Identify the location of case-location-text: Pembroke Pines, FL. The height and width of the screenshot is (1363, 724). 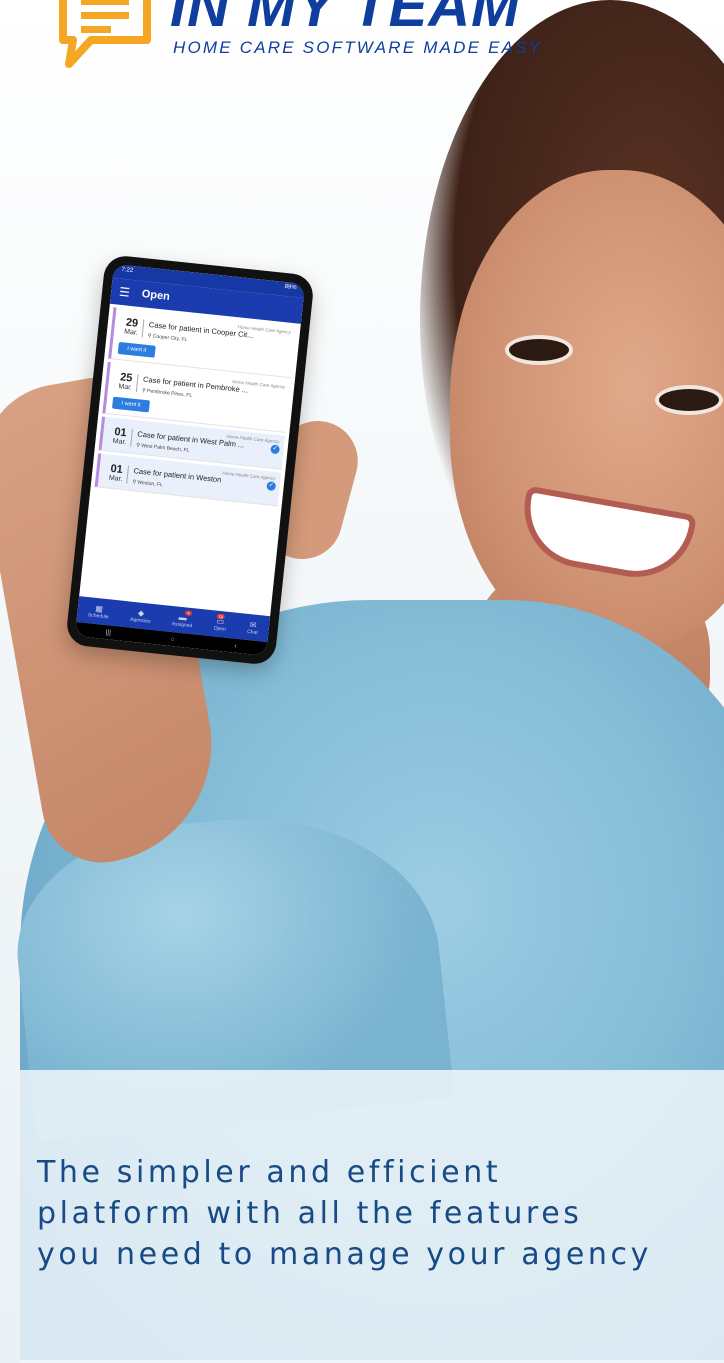
(169, 393).